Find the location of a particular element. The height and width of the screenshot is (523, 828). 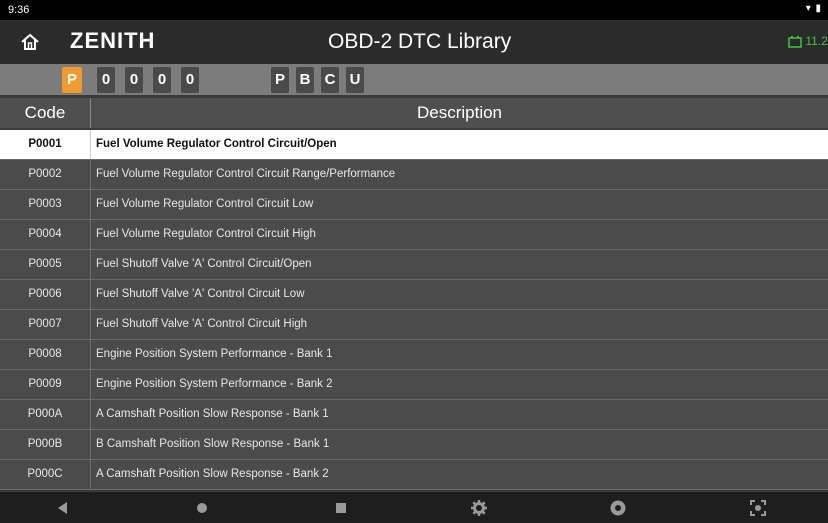

status-bar: 9:36 ▾ ▮ is located at coordinates (414, 10).